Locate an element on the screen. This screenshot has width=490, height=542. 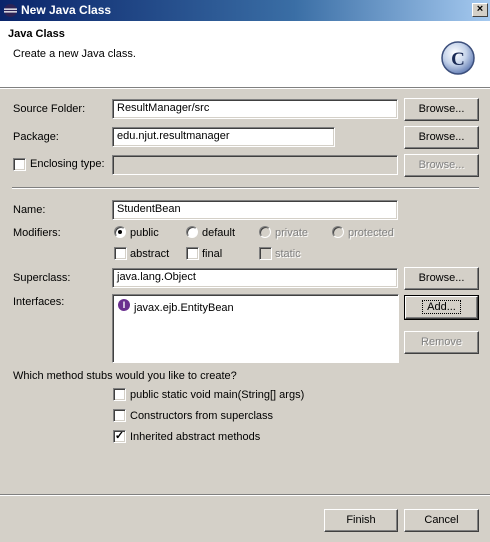
modifier-public-label: public is located at coordinates (144, 233).